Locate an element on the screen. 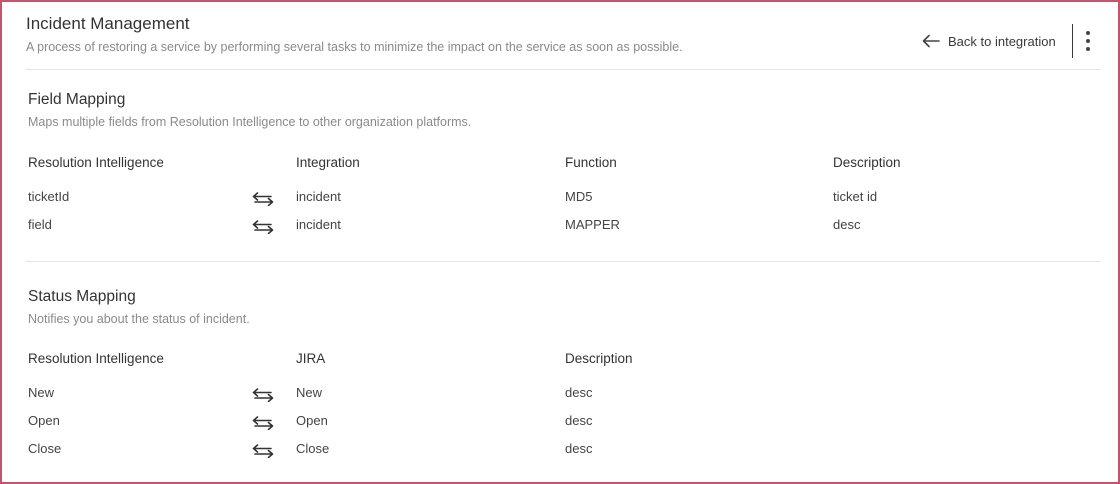 The height and width of the screenshot is (484, 1120). field-mapping-col-description: Description is located at coordinates (867, 162).